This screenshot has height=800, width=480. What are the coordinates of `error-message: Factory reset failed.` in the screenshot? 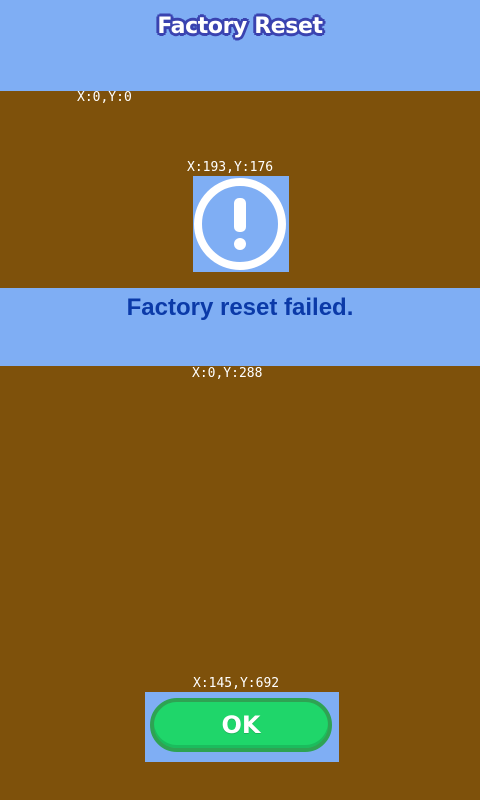 It's located at (240, 307).